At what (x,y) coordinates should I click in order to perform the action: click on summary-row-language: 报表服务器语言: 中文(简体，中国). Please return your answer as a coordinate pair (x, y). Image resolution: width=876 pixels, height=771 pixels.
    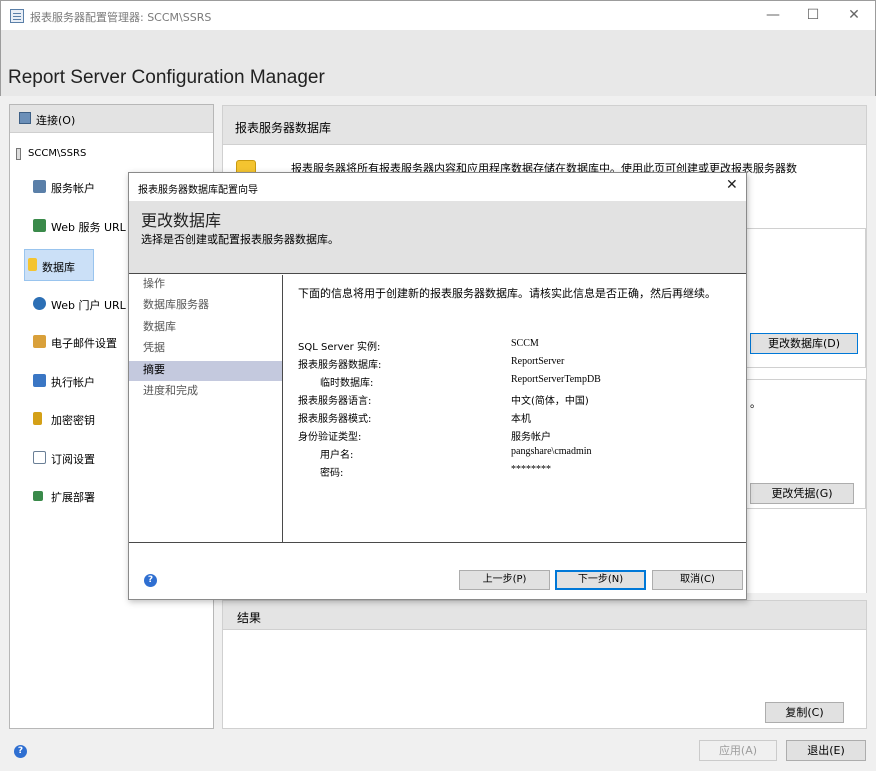
    Looking at the image, I should click on (518, 401).